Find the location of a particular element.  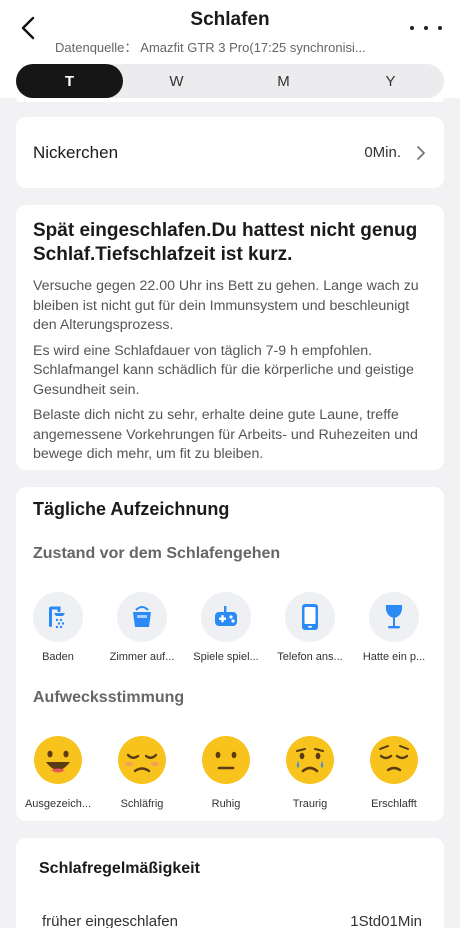

tab-week: W is located at coordinates (176, 81).